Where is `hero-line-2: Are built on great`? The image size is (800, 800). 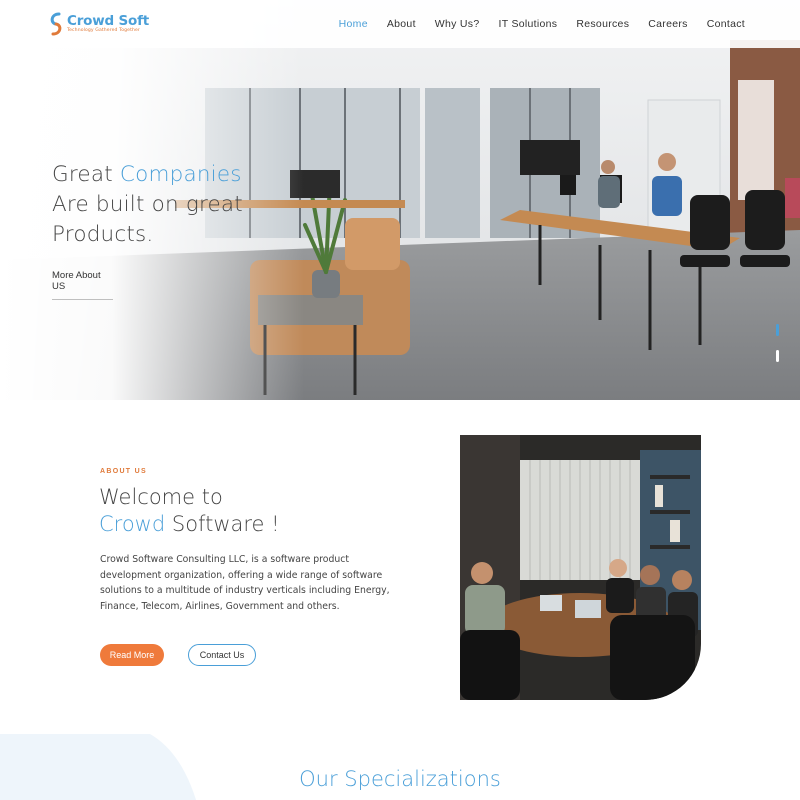
hero-line-2: Are built on great is located at coordinates (147, 204).